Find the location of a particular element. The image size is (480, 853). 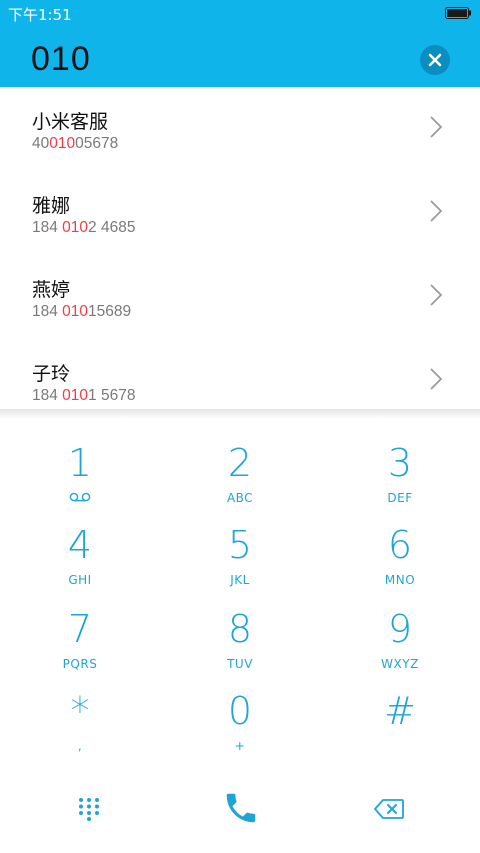

battery-icon is located at coordinates (458, 13).